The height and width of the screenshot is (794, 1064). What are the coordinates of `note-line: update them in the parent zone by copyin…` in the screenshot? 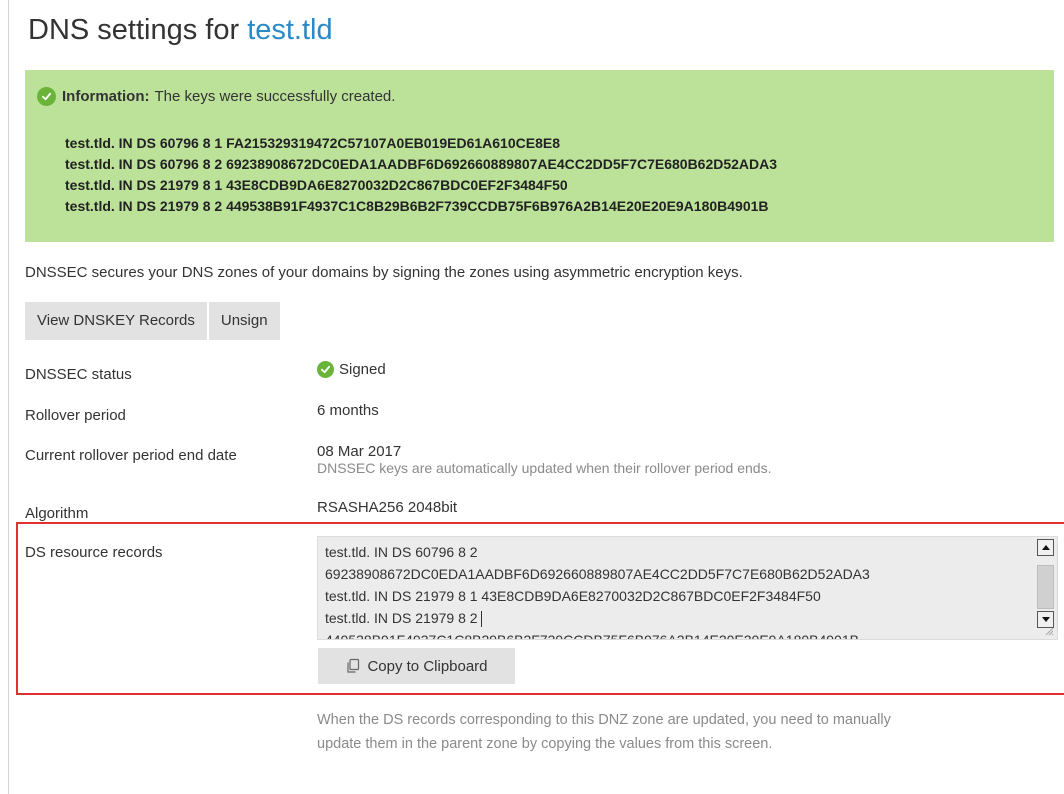 It's located at (545, 744).